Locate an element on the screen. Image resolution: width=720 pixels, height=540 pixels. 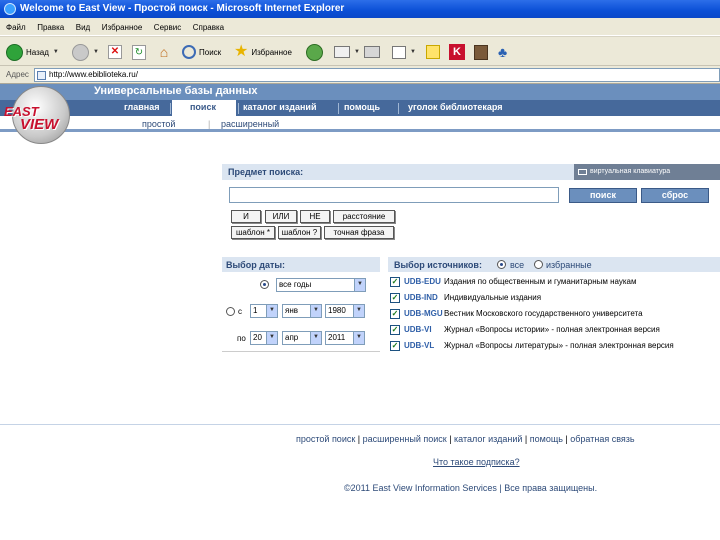
footer-link-feedback: обратная связь is located at coordinates (602, 439).